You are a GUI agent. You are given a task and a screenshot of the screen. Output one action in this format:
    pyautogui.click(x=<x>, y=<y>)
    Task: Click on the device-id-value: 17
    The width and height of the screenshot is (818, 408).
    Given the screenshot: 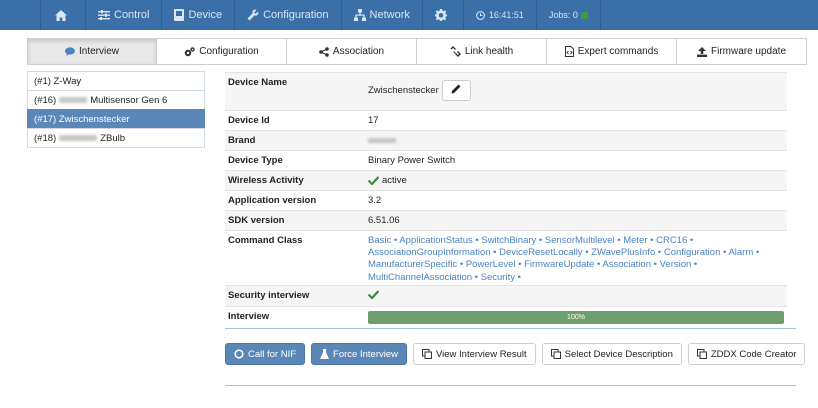 What is the action you would take?
    pyautogui.click(x=373, y=120)
    